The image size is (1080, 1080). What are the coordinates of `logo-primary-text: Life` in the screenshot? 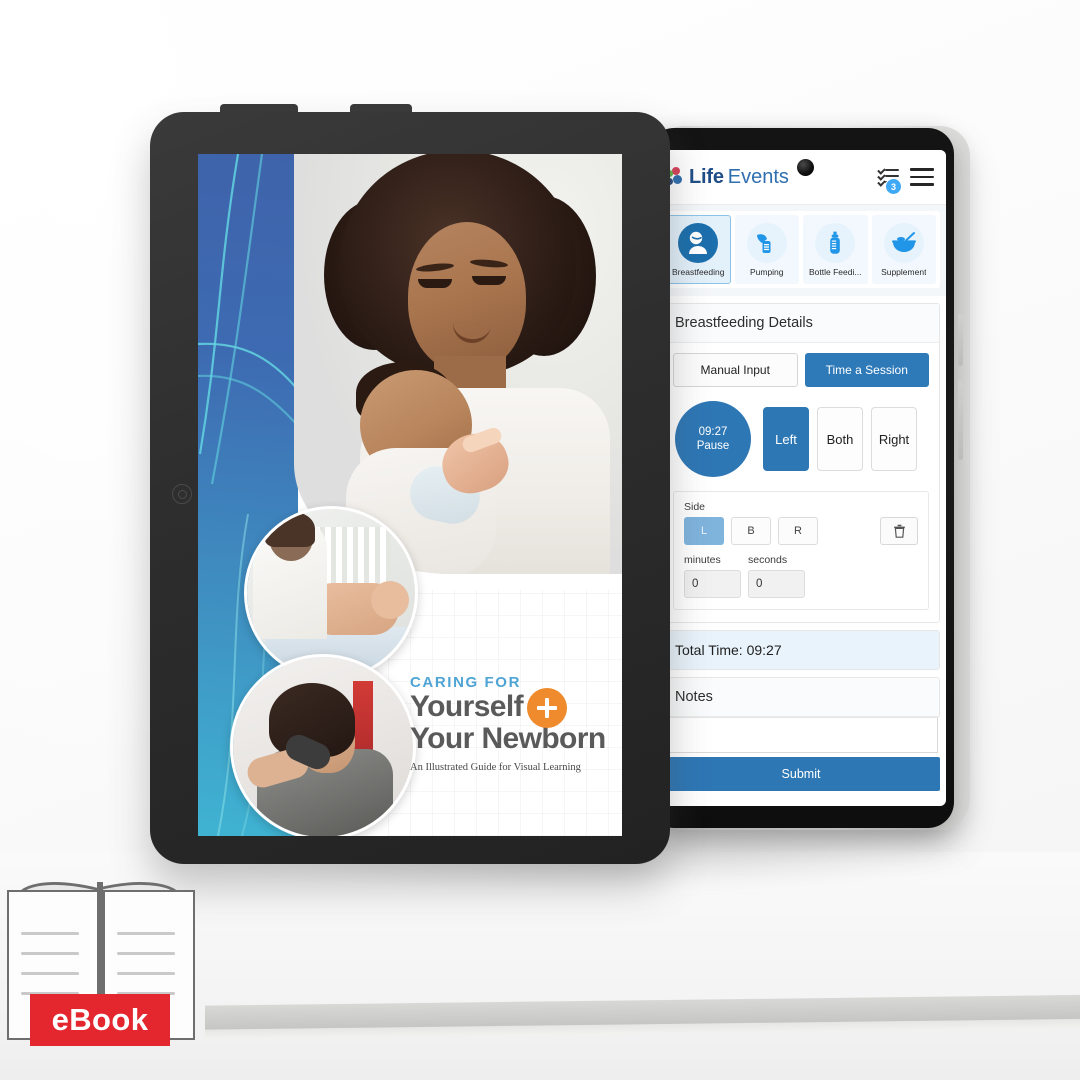 It's located at (706, 176).